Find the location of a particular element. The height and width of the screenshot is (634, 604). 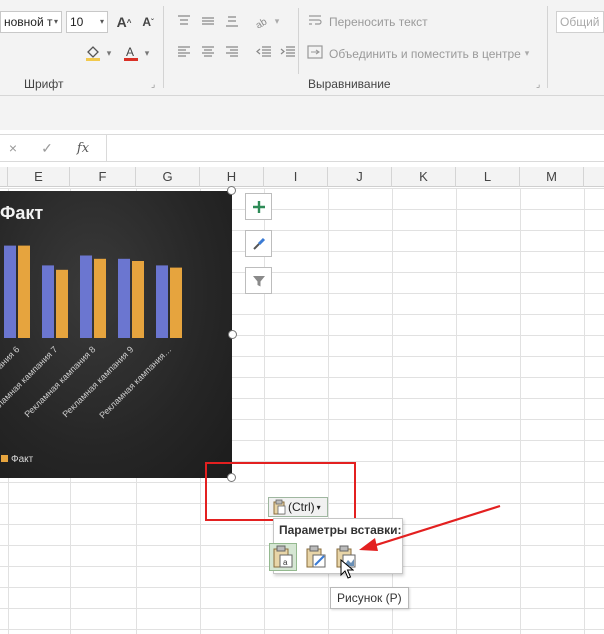

font-name-box: новной т ▾ is located at coordinates (31, 22).